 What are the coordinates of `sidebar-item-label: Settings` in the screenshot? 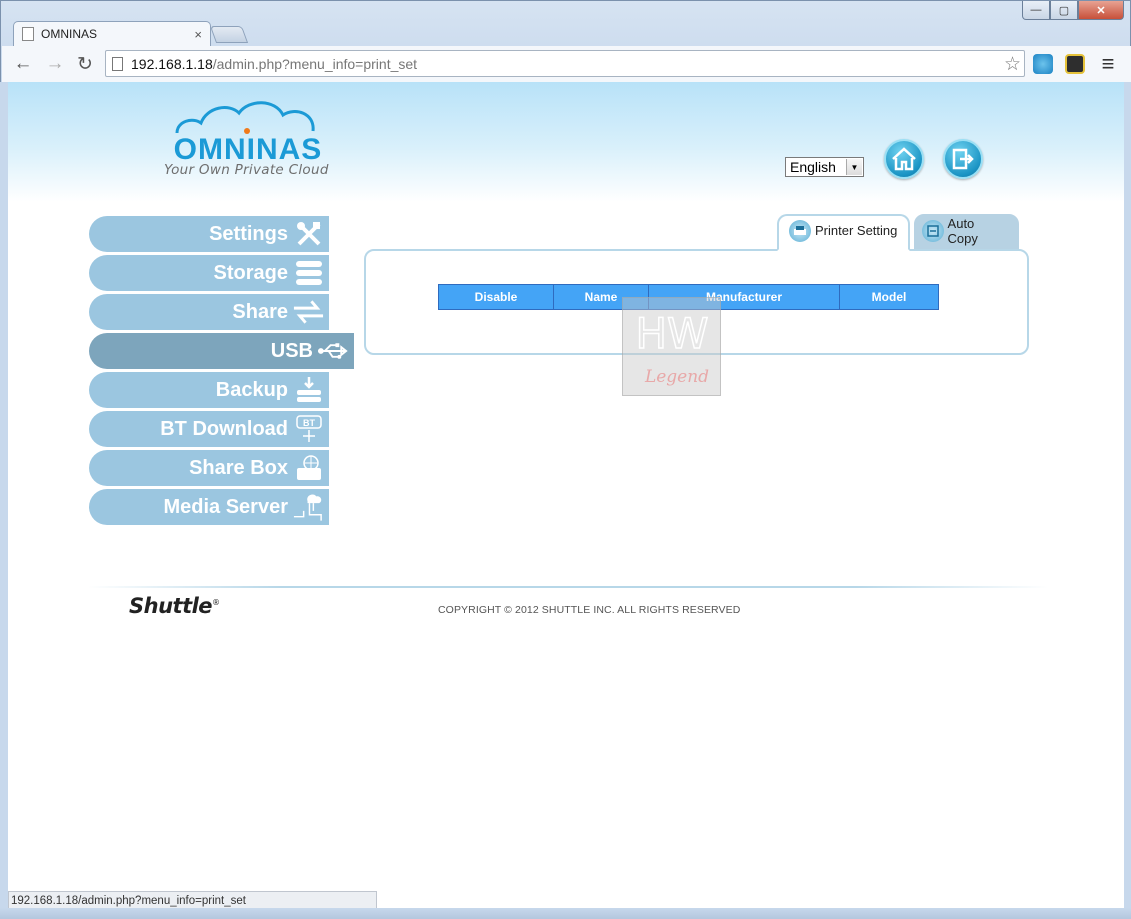 It's located at (248, 233).